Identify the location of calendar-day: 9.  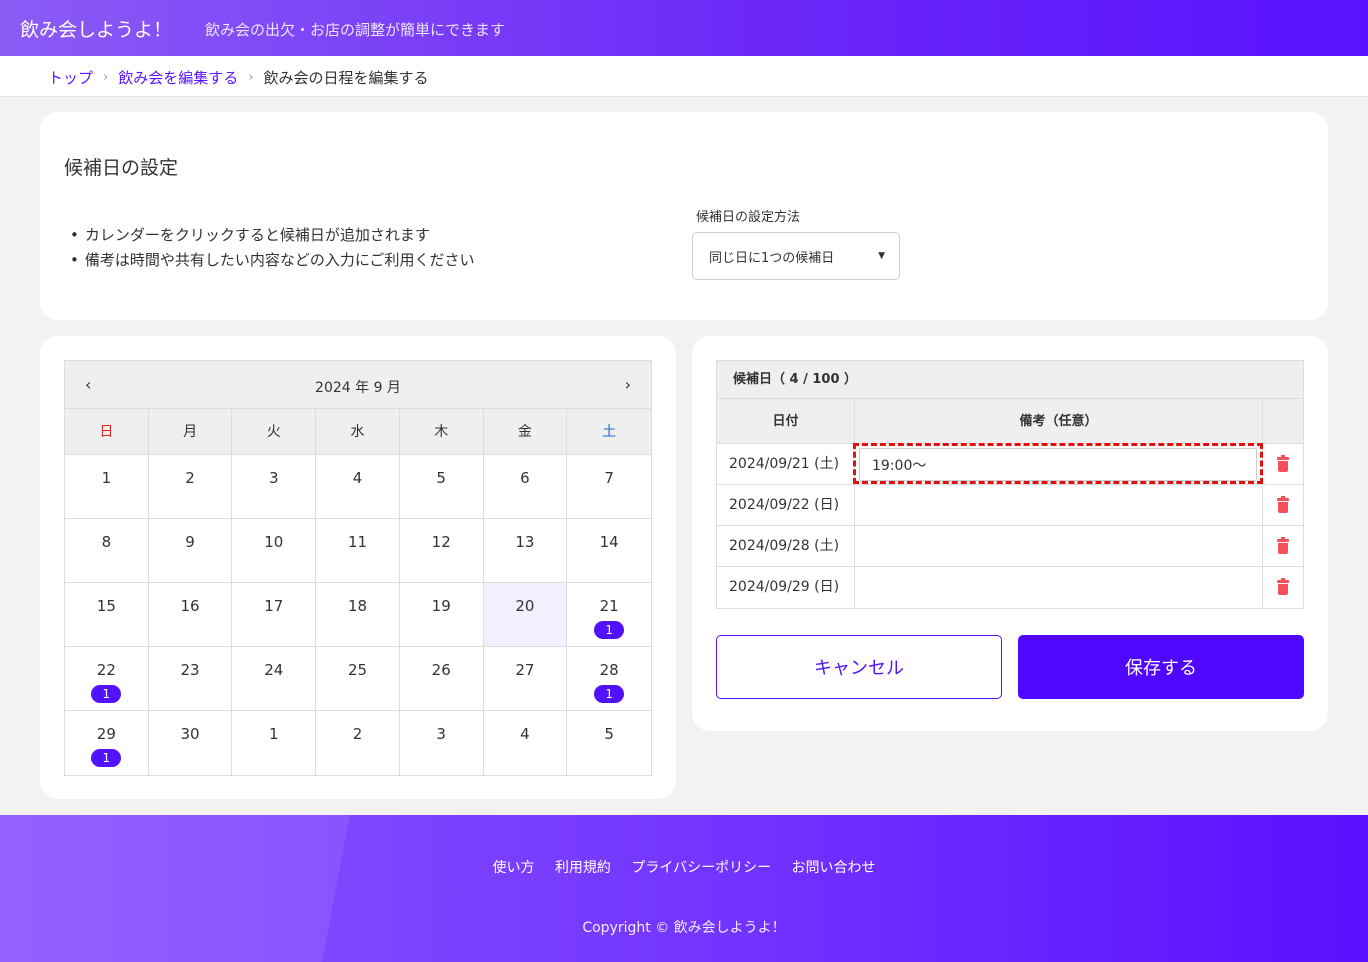
(190, 551).